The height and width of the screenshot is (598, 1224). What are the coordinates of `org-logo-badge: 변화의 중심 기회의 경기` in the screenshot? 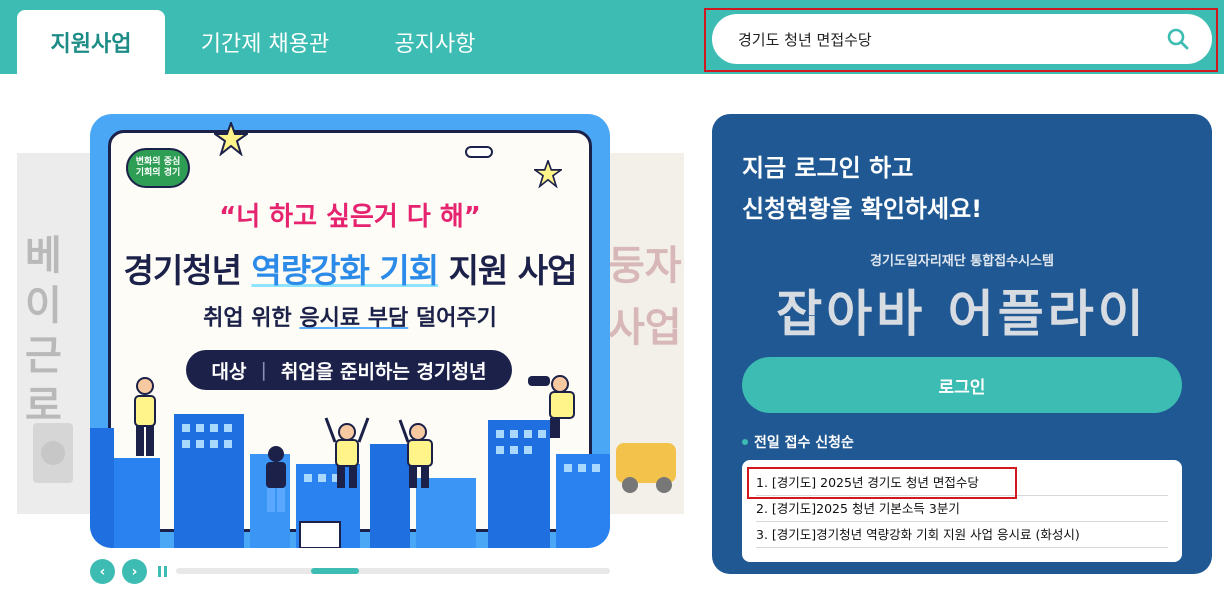 It's located at (158, 168).